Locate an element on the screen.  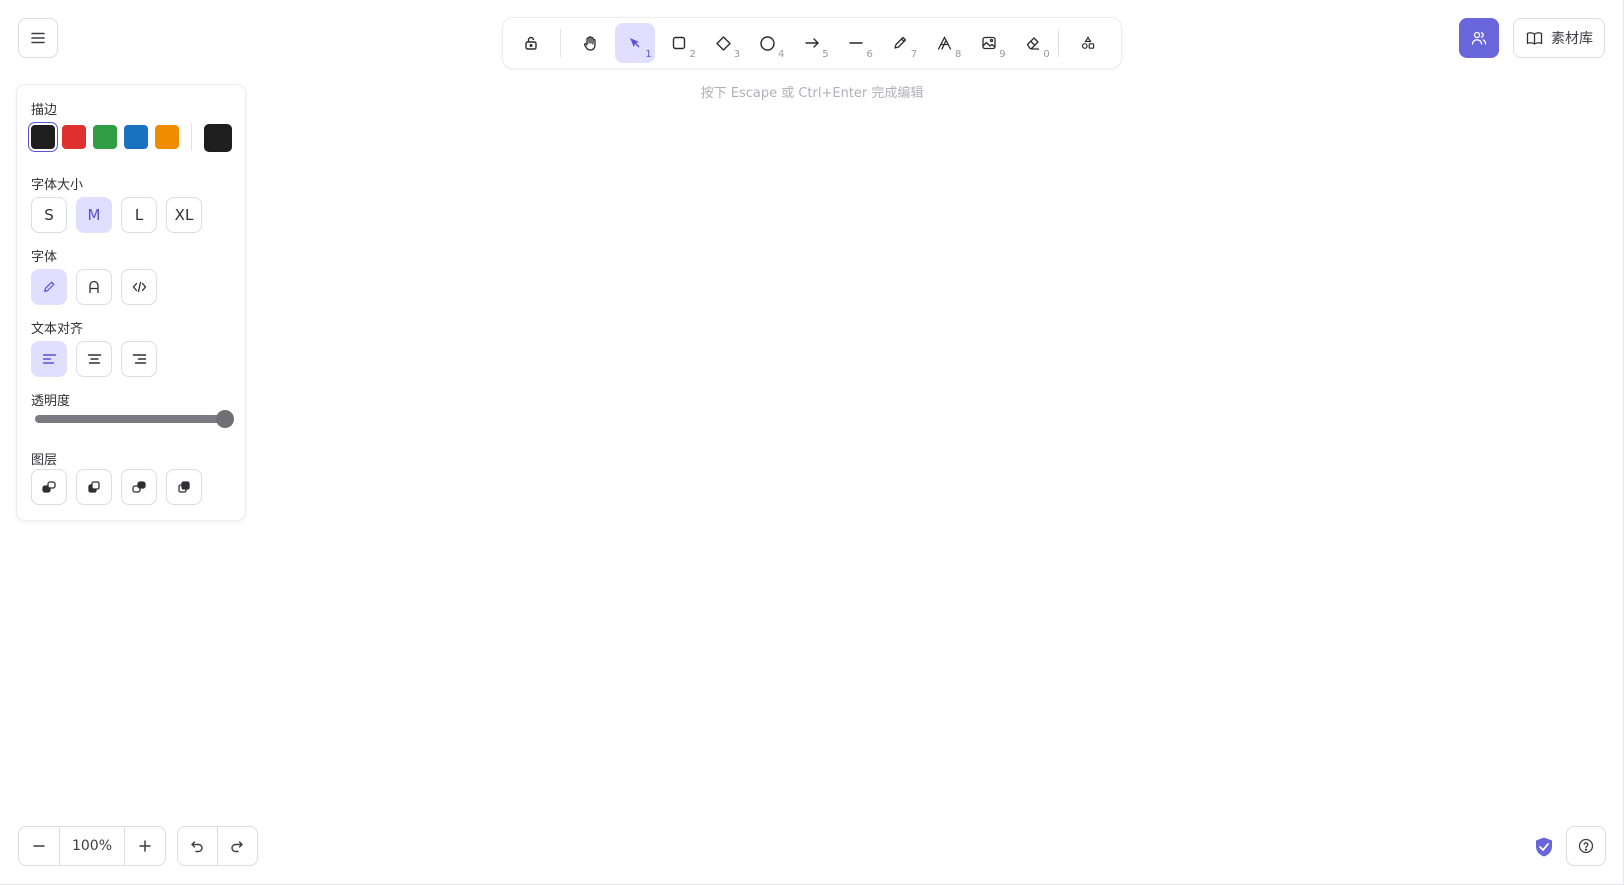
editing-hint: 按下 Escape 或 Ctrl+Enter 完成编辑 is located at coordinates (812, 93).